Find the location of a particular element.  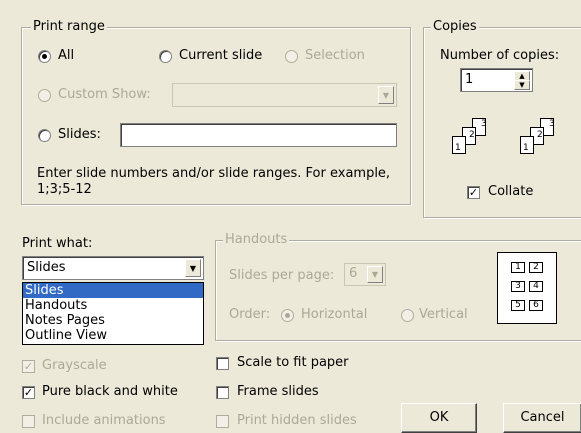

current-slide-radio is located at coordinates (165, 56).